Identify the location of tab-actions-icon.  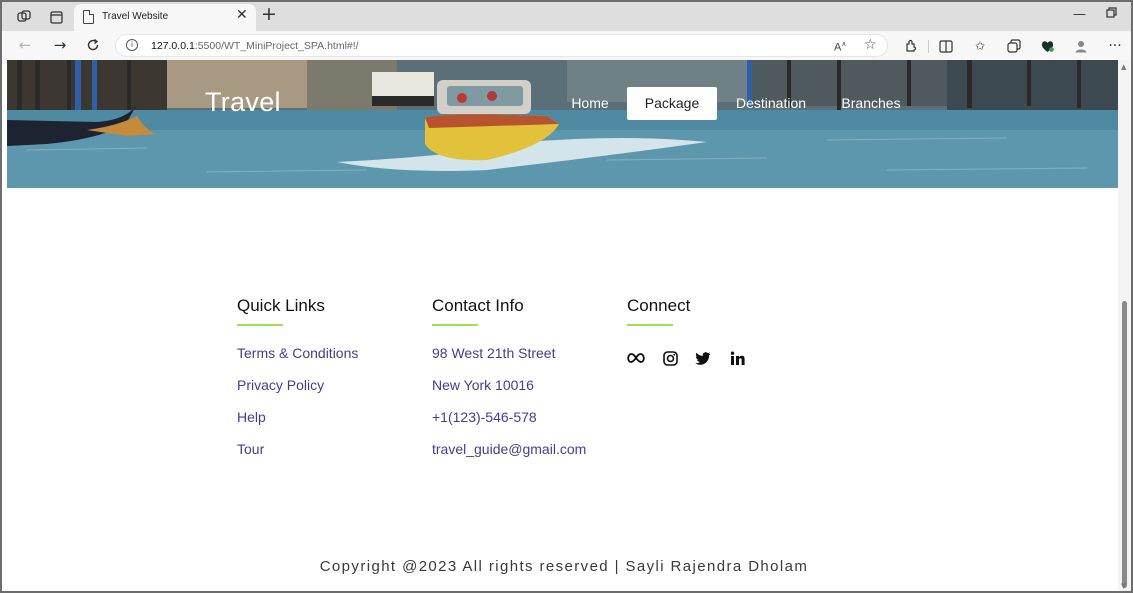
(56, 17).